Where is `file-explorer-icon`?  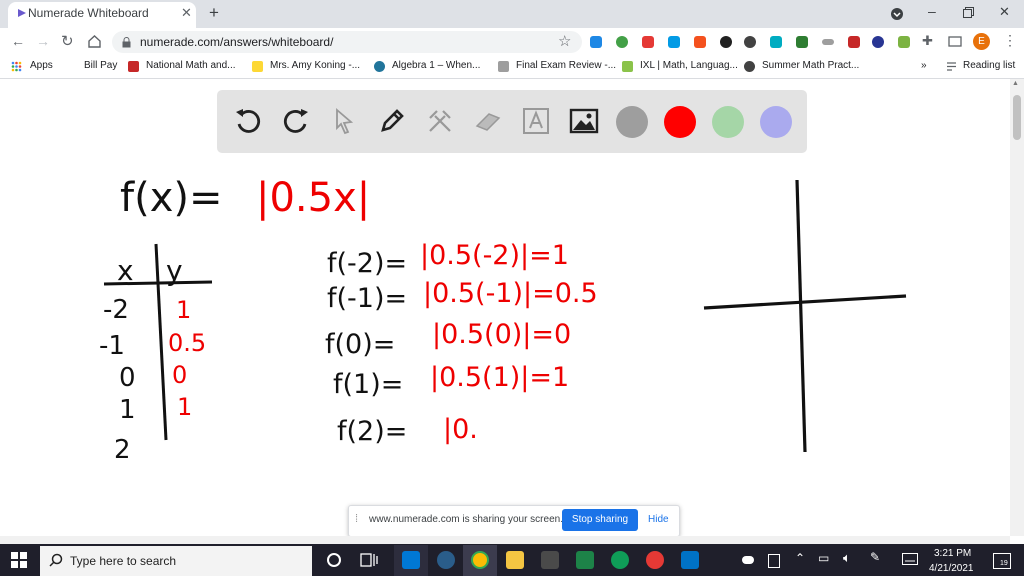 file-explorer-icon is located at coordinates (515, 560).